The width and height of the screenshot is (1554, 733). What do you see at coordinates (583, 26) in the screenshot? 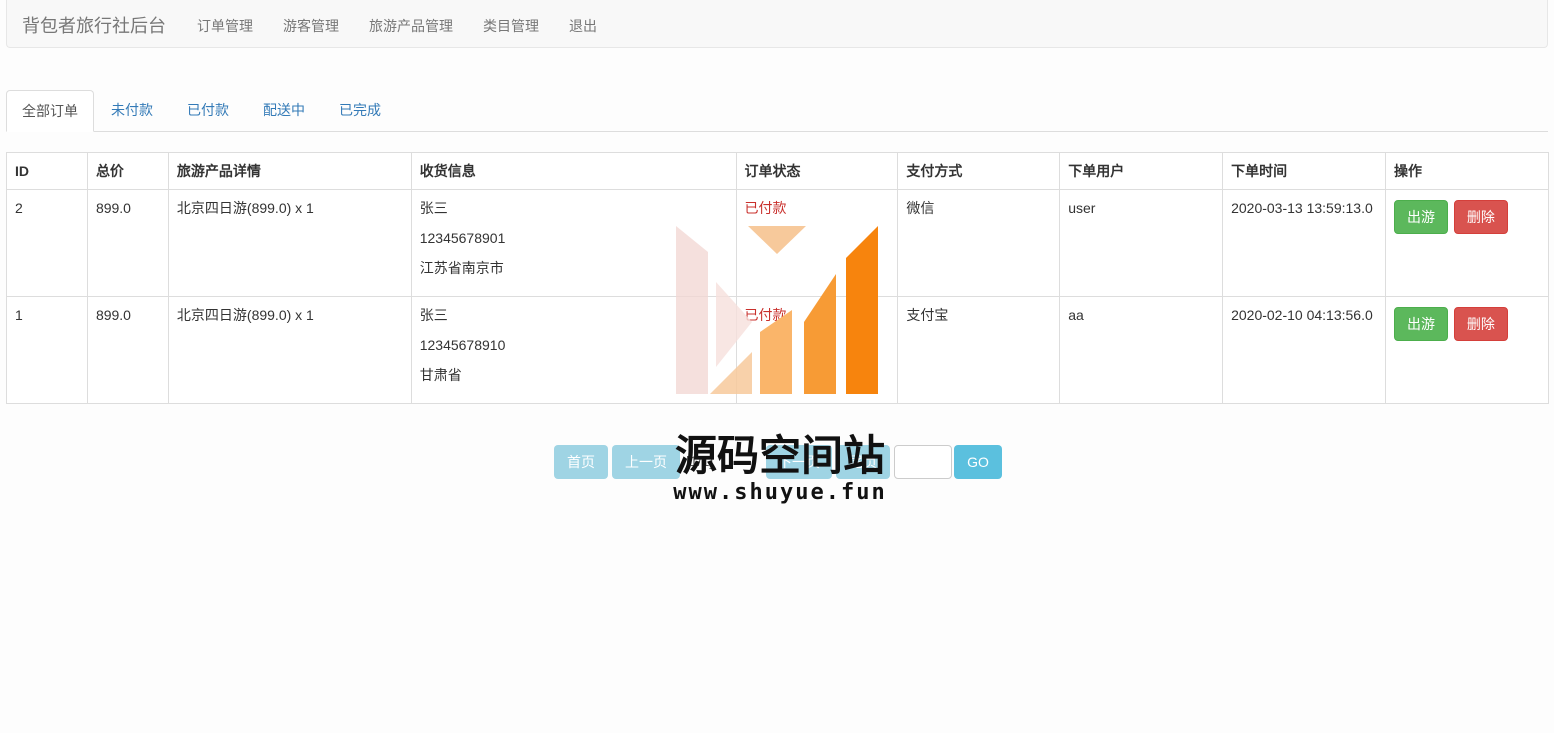
I see `nav-logout: 退出` at bounding box center [583, 26].